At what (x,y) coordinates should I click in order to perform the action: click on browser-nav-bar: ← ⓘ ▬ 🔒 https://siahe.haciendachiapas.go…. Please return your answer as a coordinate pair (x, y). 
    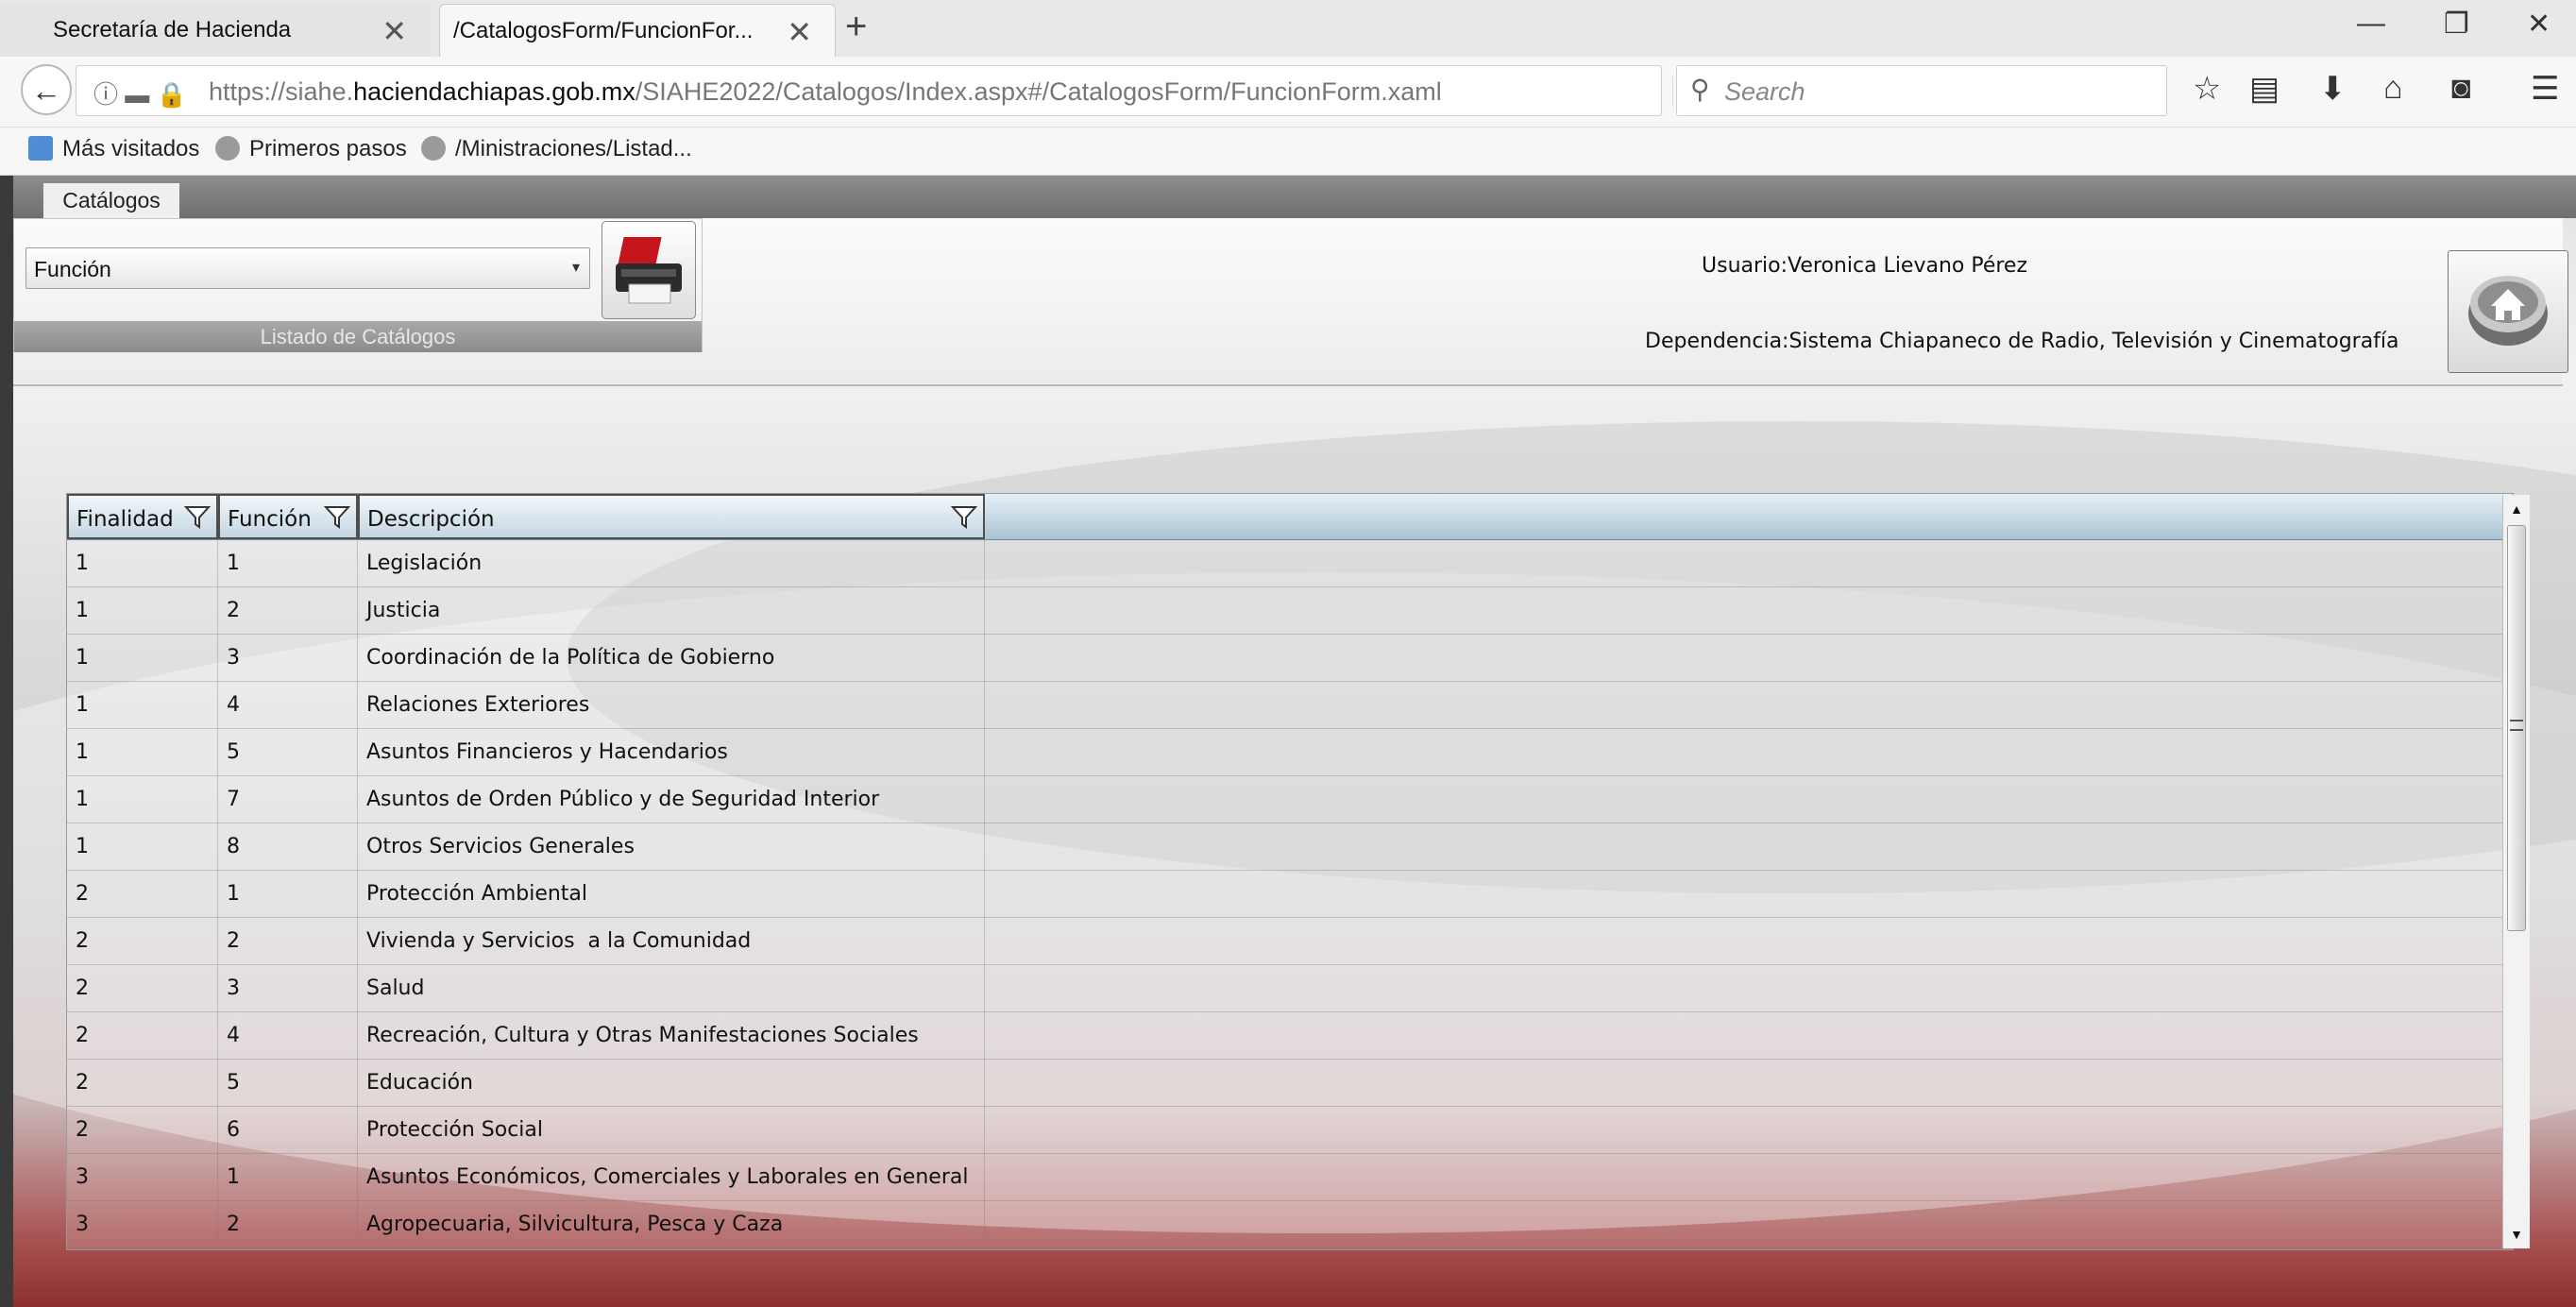
    Looking at the image, I should click on (1288, 92).